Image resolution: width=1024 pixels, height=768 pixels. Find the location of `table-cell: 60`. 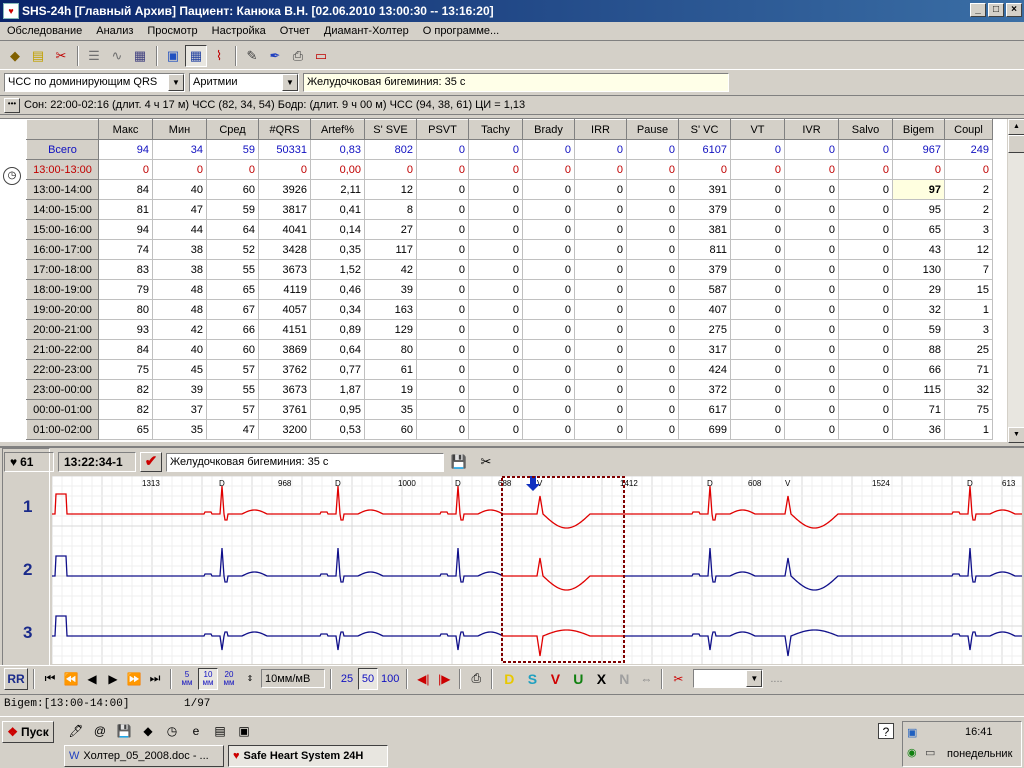

table-cell: 60 is located at coordinates (232, 189).